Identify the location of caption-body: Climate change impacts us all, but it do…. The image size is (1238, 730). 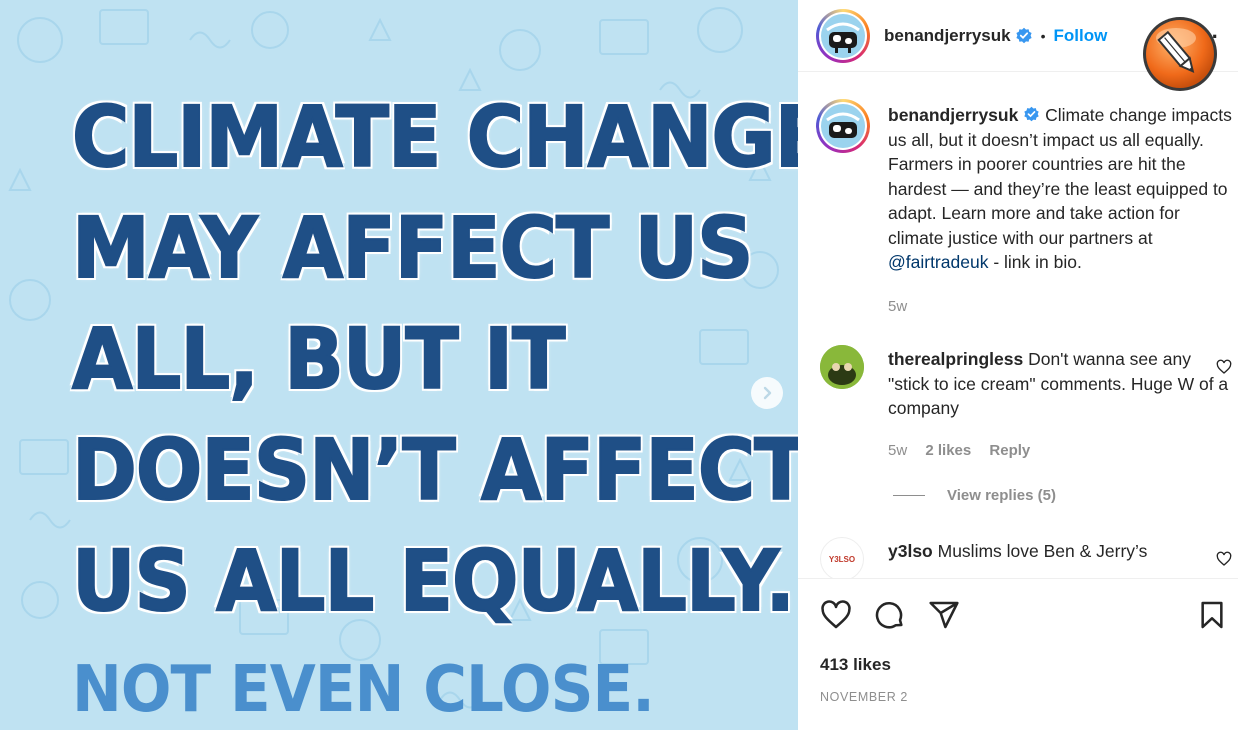
(1060, 176).